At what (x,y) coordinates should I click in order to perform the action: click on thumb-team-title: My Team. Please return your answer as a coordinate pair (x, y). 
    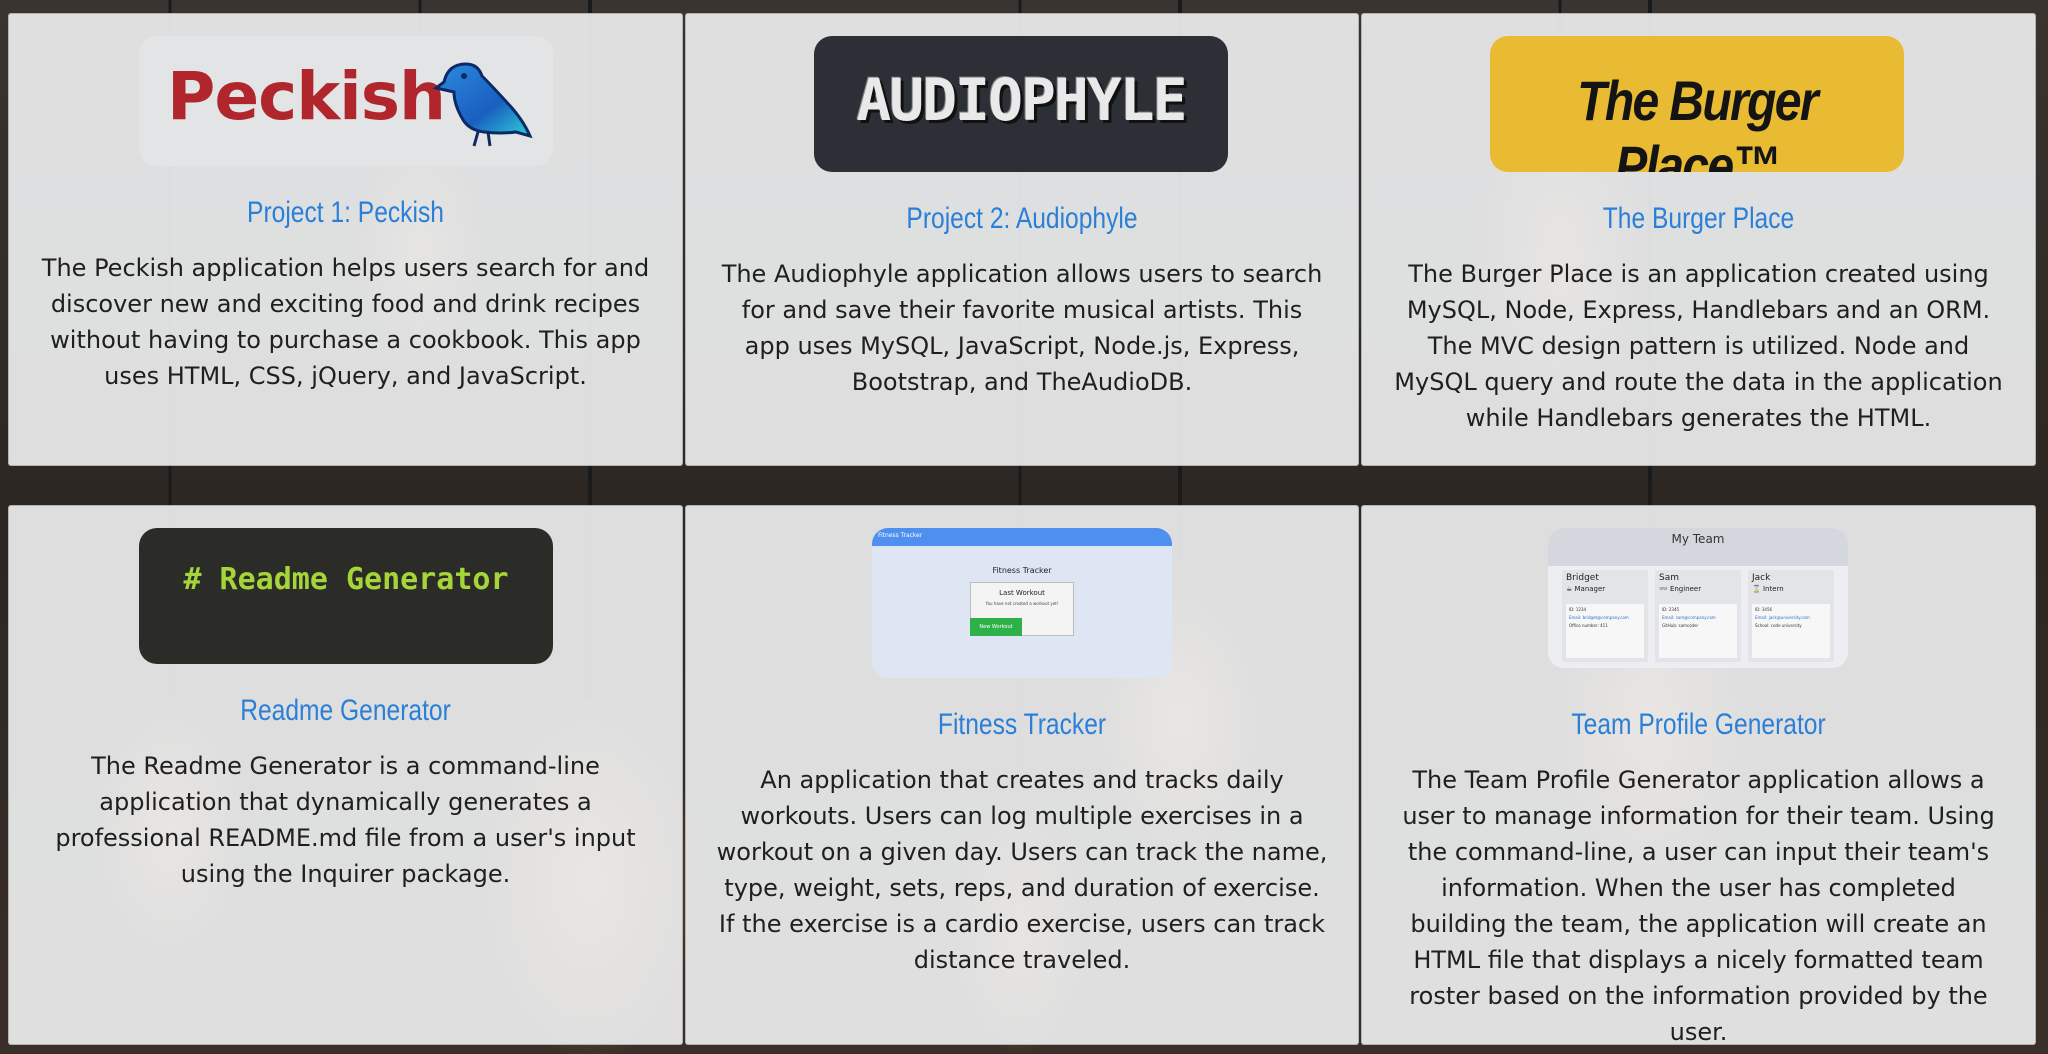
    Looking at the image, I should click on (1698, 539).